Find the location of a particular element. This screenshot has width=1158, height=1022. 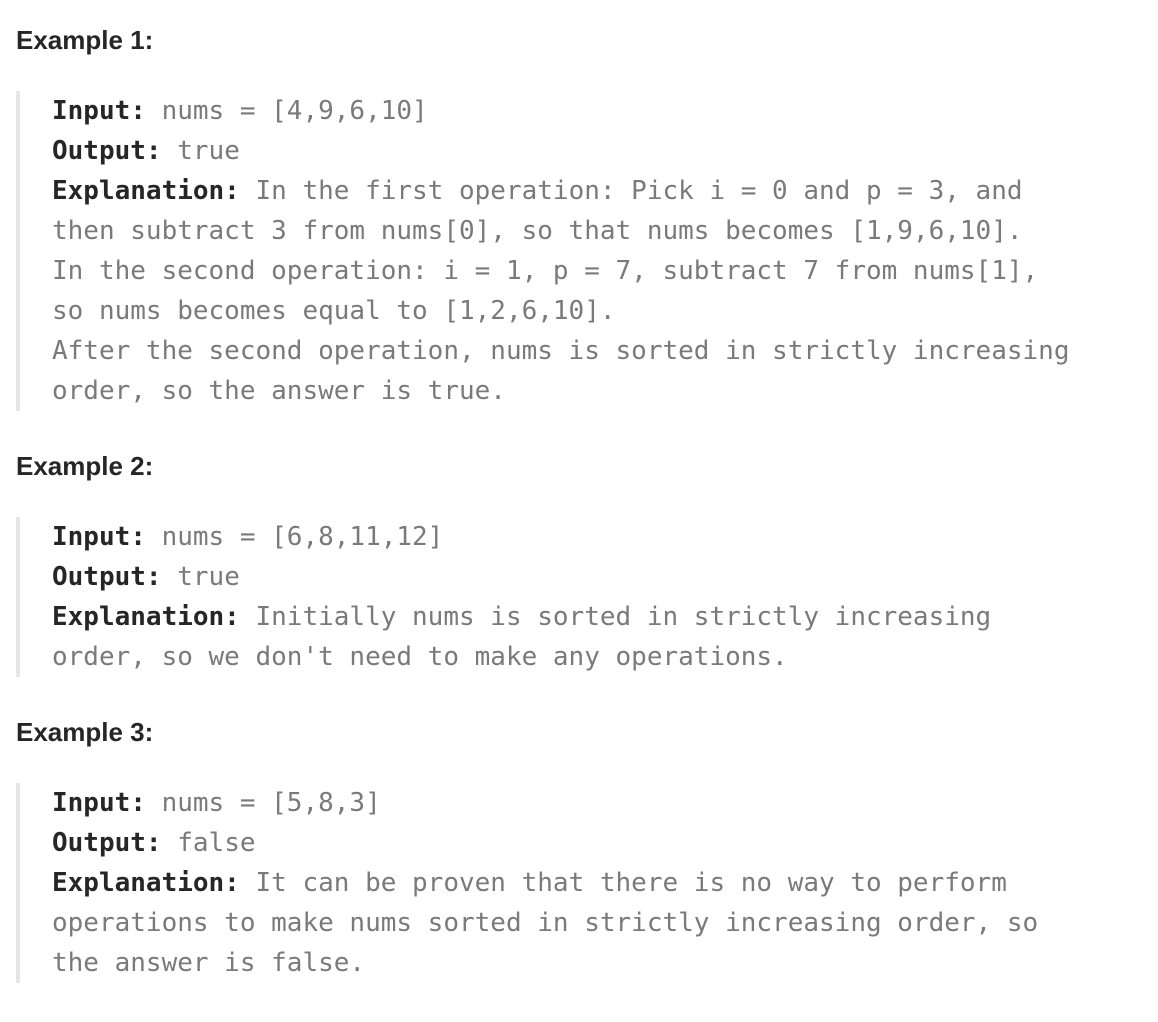

example-2-title: Example 2: is located at coordinates (85, 466).